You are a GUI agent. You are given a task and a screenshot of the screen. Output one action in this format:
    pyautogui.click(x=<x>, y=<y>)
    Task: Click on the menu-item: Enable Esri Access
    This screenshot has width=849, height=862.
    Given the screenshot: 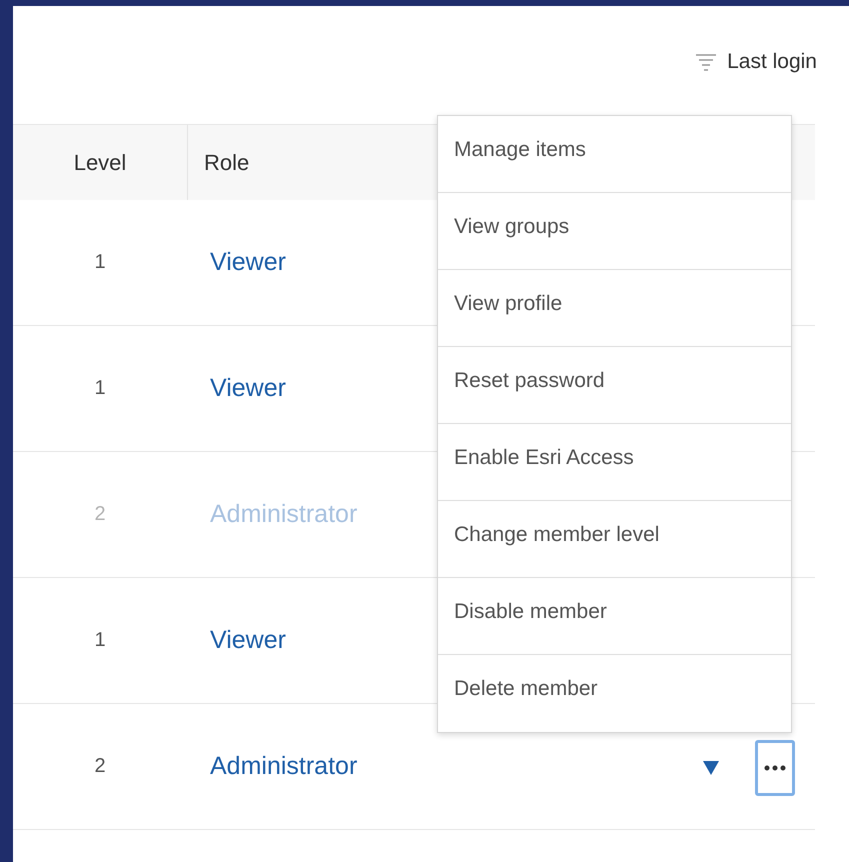 What is the action you would take?
    pyautogui.click(x=614, y=462)
    